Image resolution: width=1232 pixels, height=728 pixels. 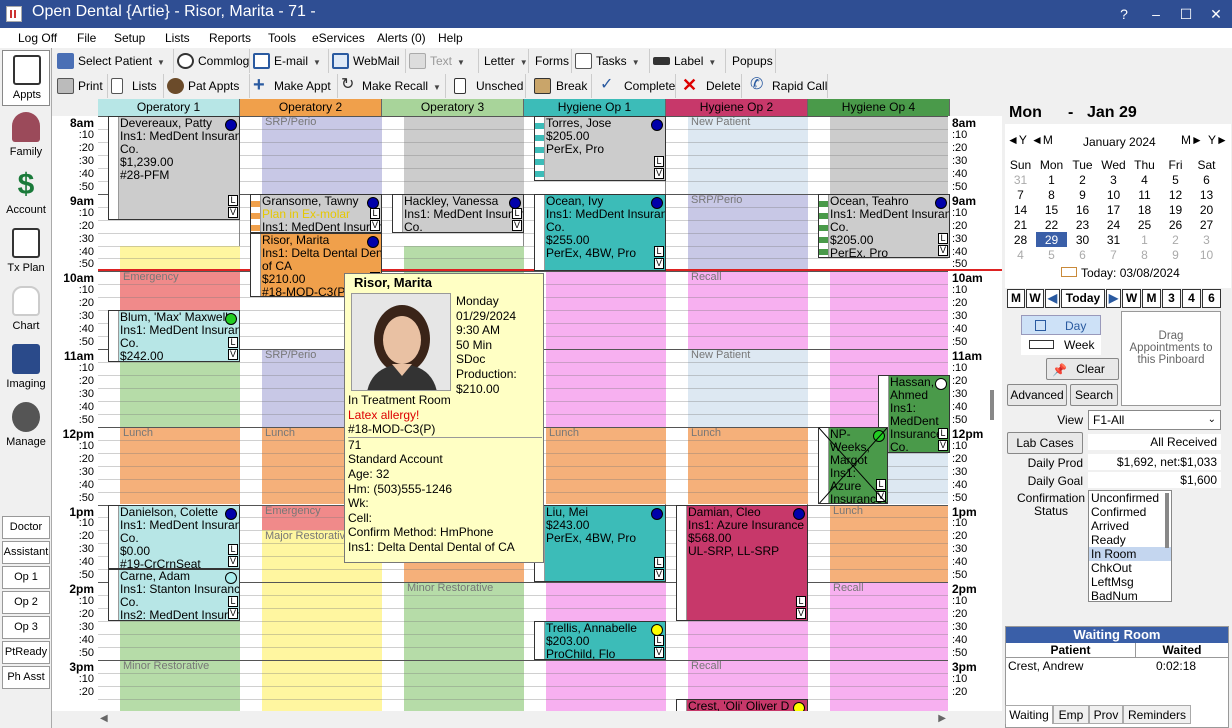 I want to click on calendar-day: 21, so click(x=1020, y=224).